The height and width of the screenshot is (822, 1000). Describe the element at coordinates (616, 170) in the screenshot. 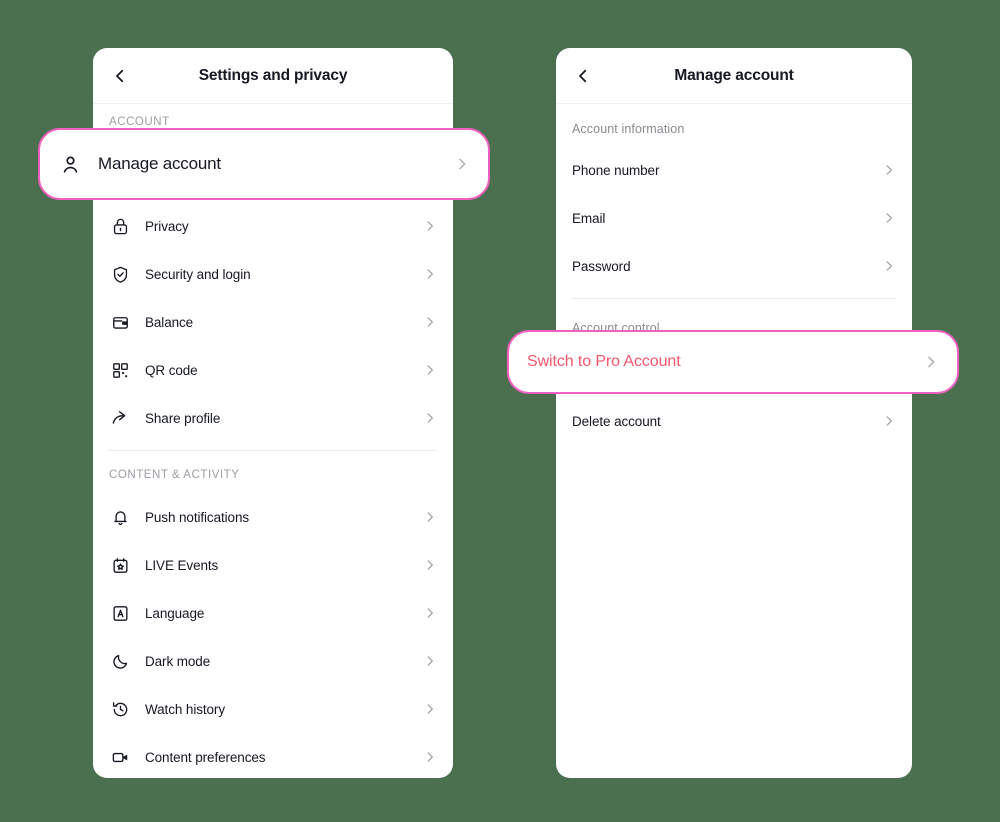

I see `row-label: Phone number` at that location.